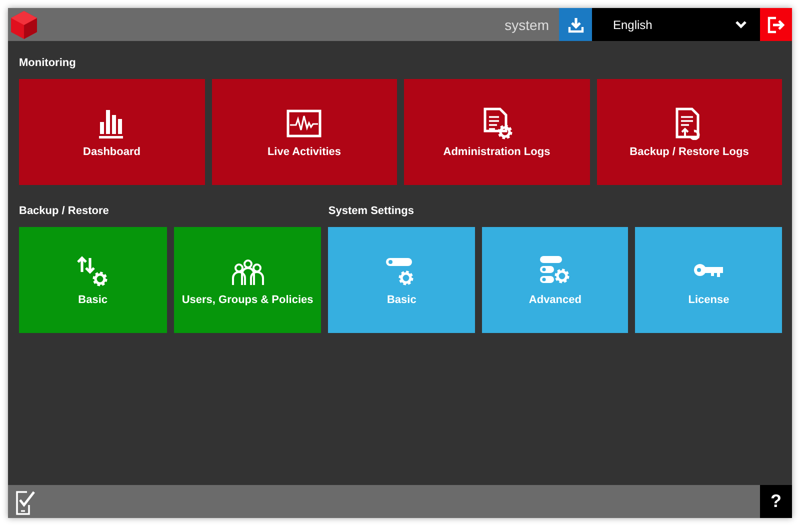  What do you see at coordinates (741, 24) in the screenshot?
I see `chevron-down-icon` at bounding box center [741, 24].